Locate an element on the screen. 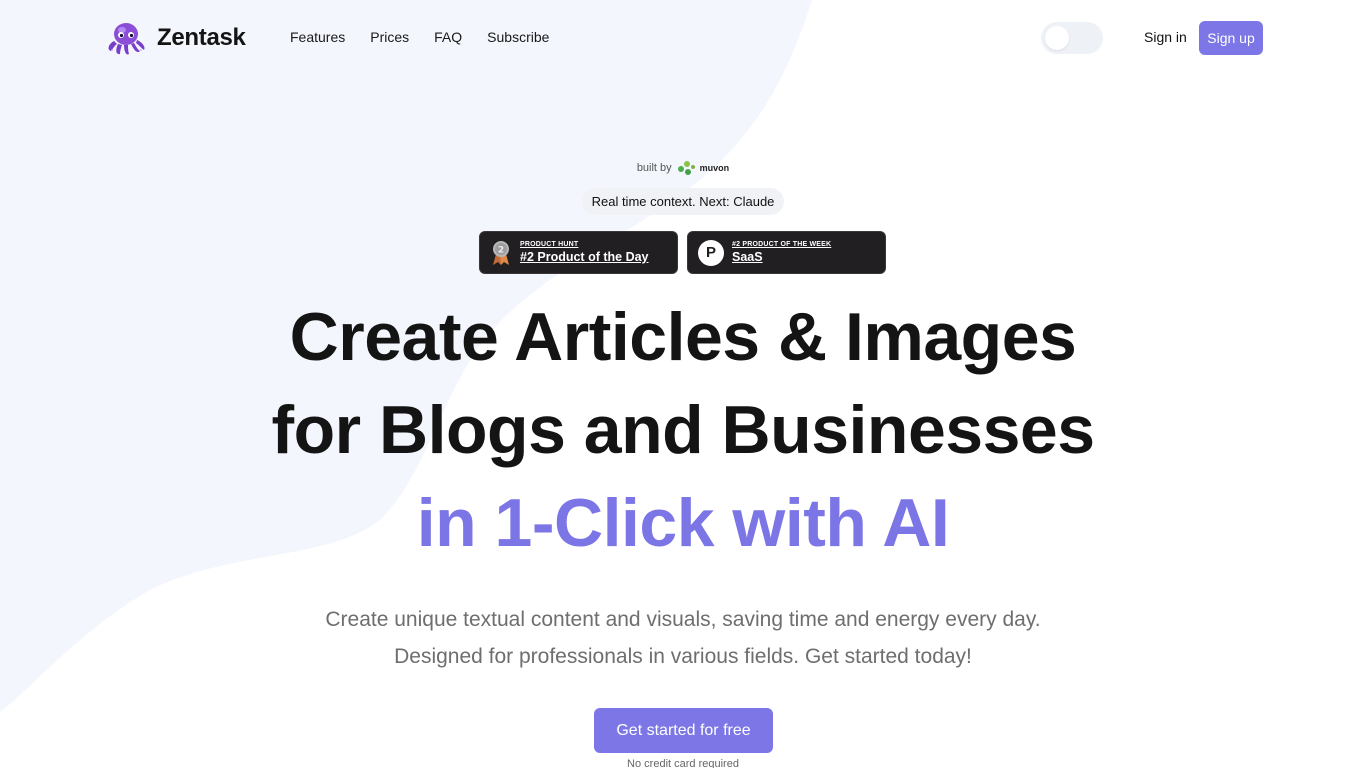  brand-logo-link: Zentask is located at coordinates (175, 38).